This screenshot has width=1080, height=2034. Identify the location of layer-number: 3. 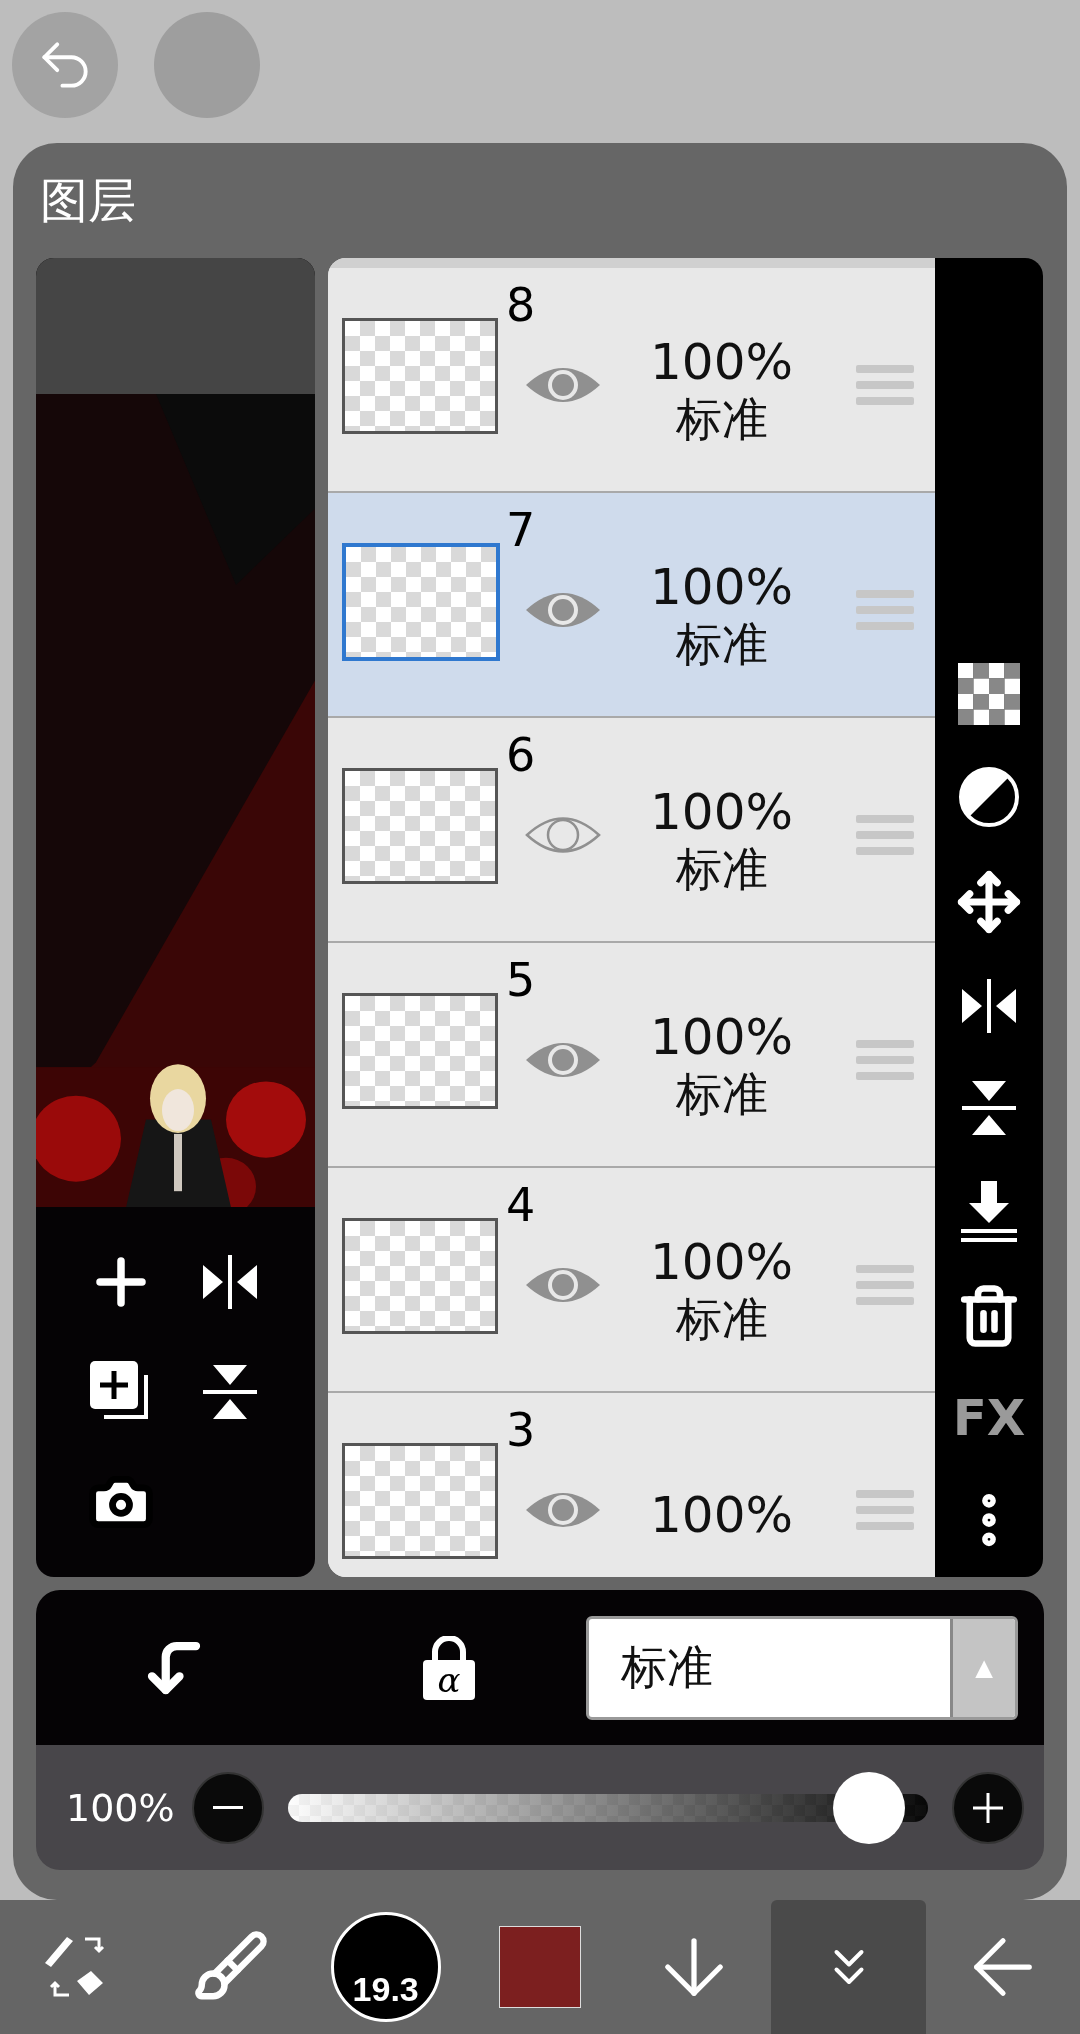
(521, 1430).